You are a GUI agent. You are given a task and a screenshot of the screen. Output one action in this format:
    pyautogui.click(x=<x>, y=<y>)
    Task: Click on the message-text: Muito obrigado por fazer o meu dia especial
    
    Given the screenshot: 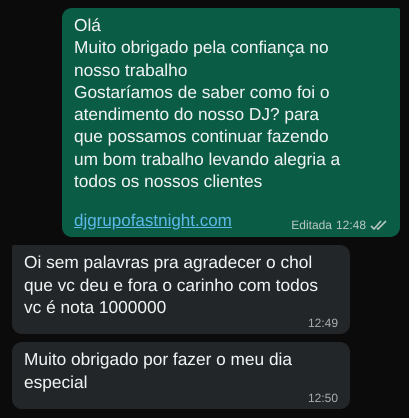 What is the action you would take?
    pyautogui.click(x=159, y=370)
    